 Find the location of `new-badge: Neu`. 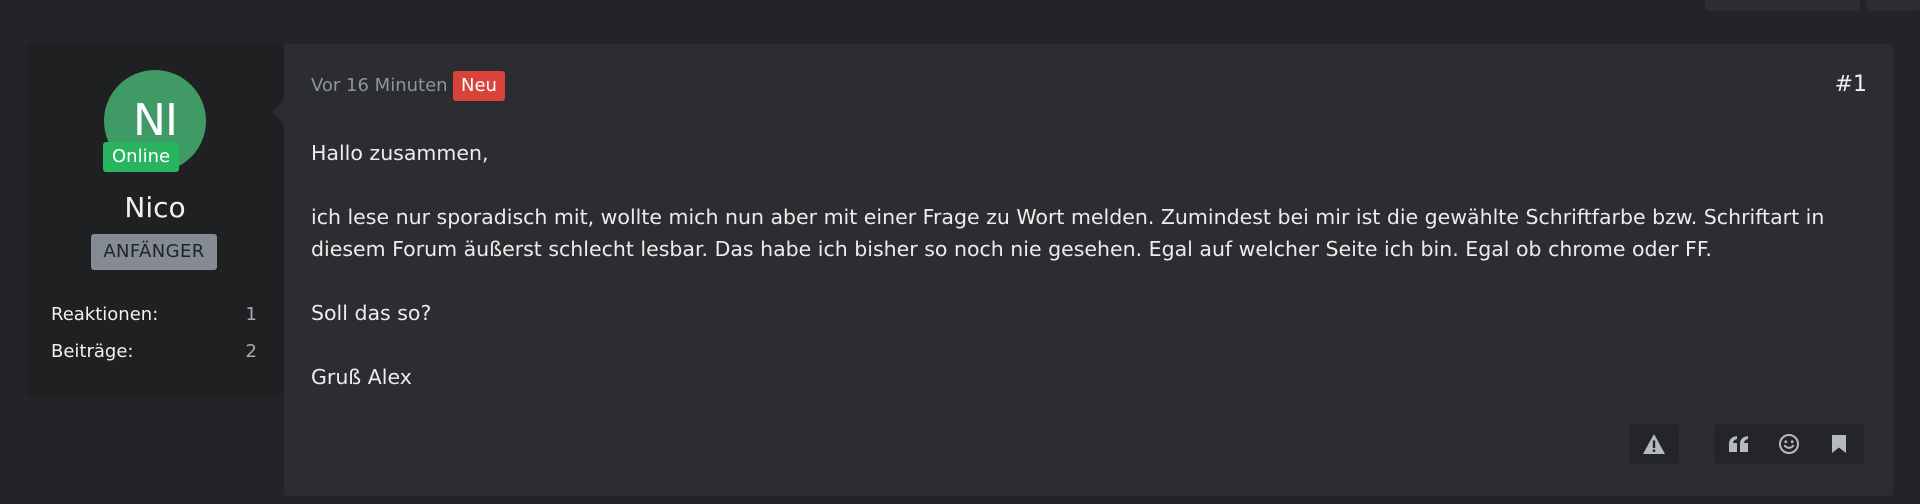

new-badge: Neu is located at coordinates (479, 86).